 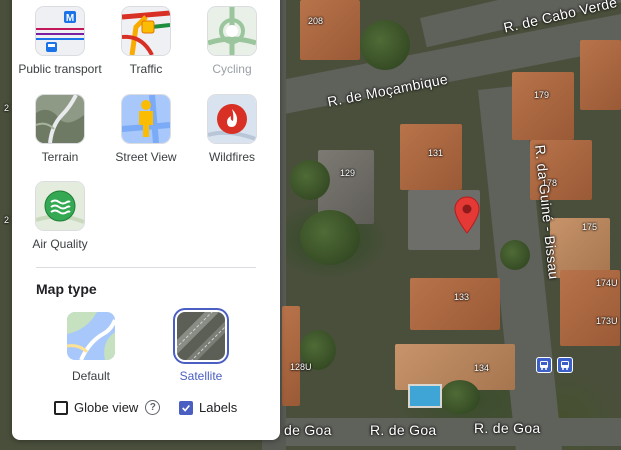 I want to click on section-divider, so click(x=146, y=267).